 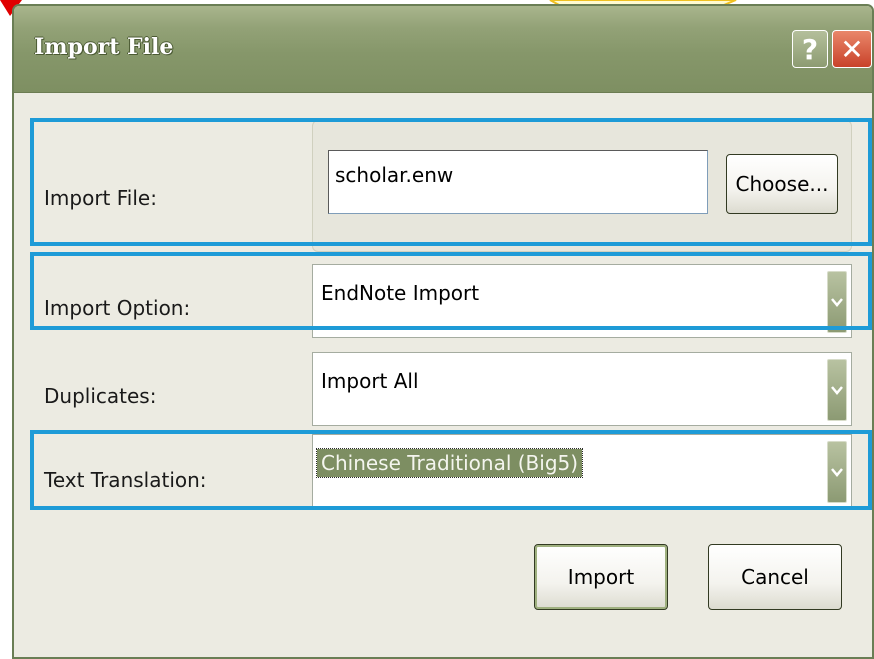 I want to click on highlight-box-text-translation, so click(x=451, y=470).